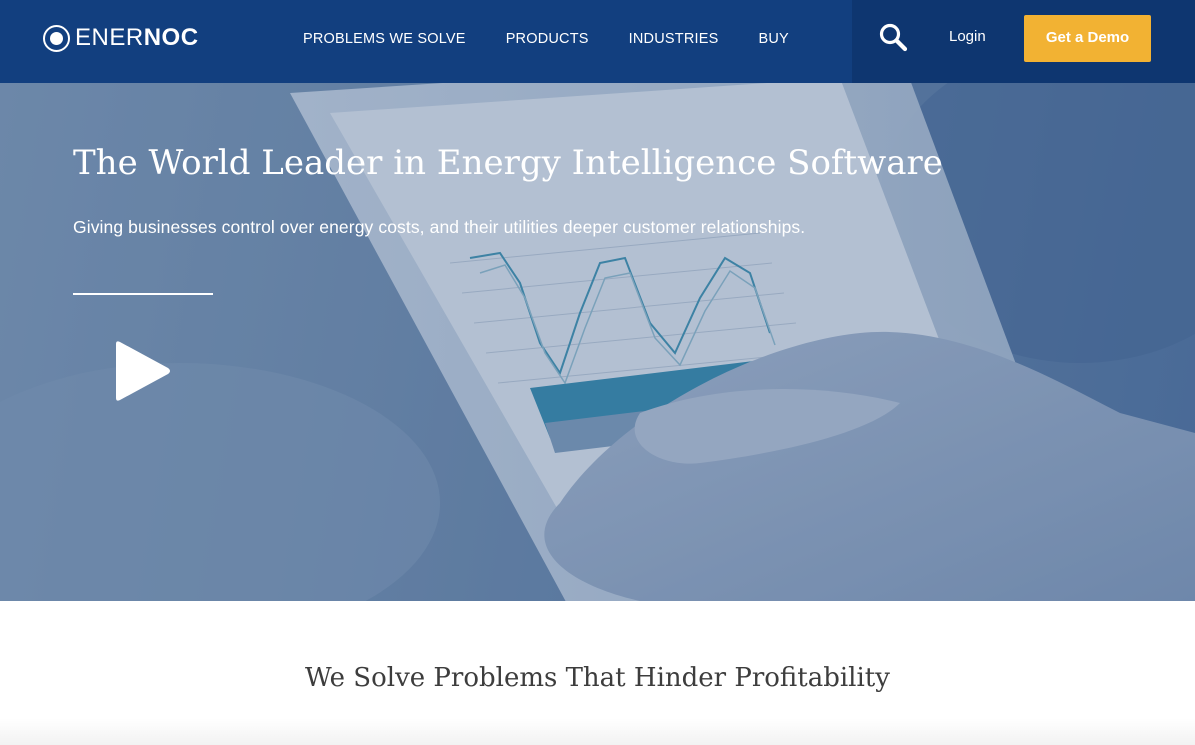 Image resolution: width=1195 pixels, height=745 pixels. What do you see at coordinates (384, 39) in the screenshot?
I see `menu-item-problems-we-solve: PROBLEMS WE SOLVE` at bounding box center [384, 39].